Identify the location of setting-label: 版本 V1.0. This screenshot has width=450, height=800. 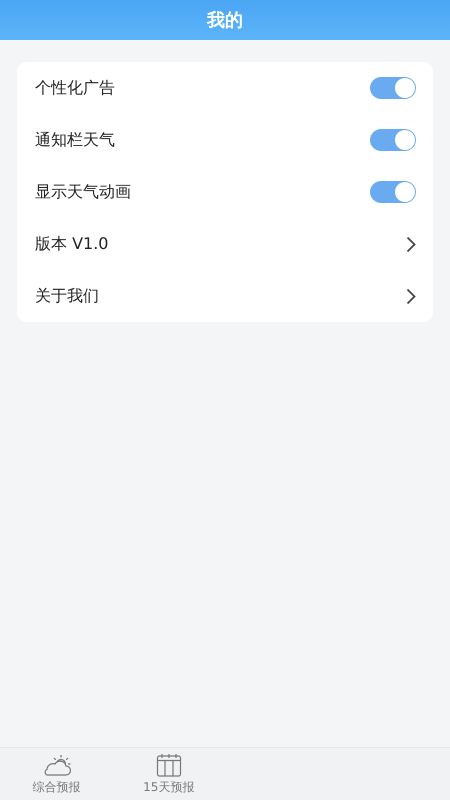
(71, 244).